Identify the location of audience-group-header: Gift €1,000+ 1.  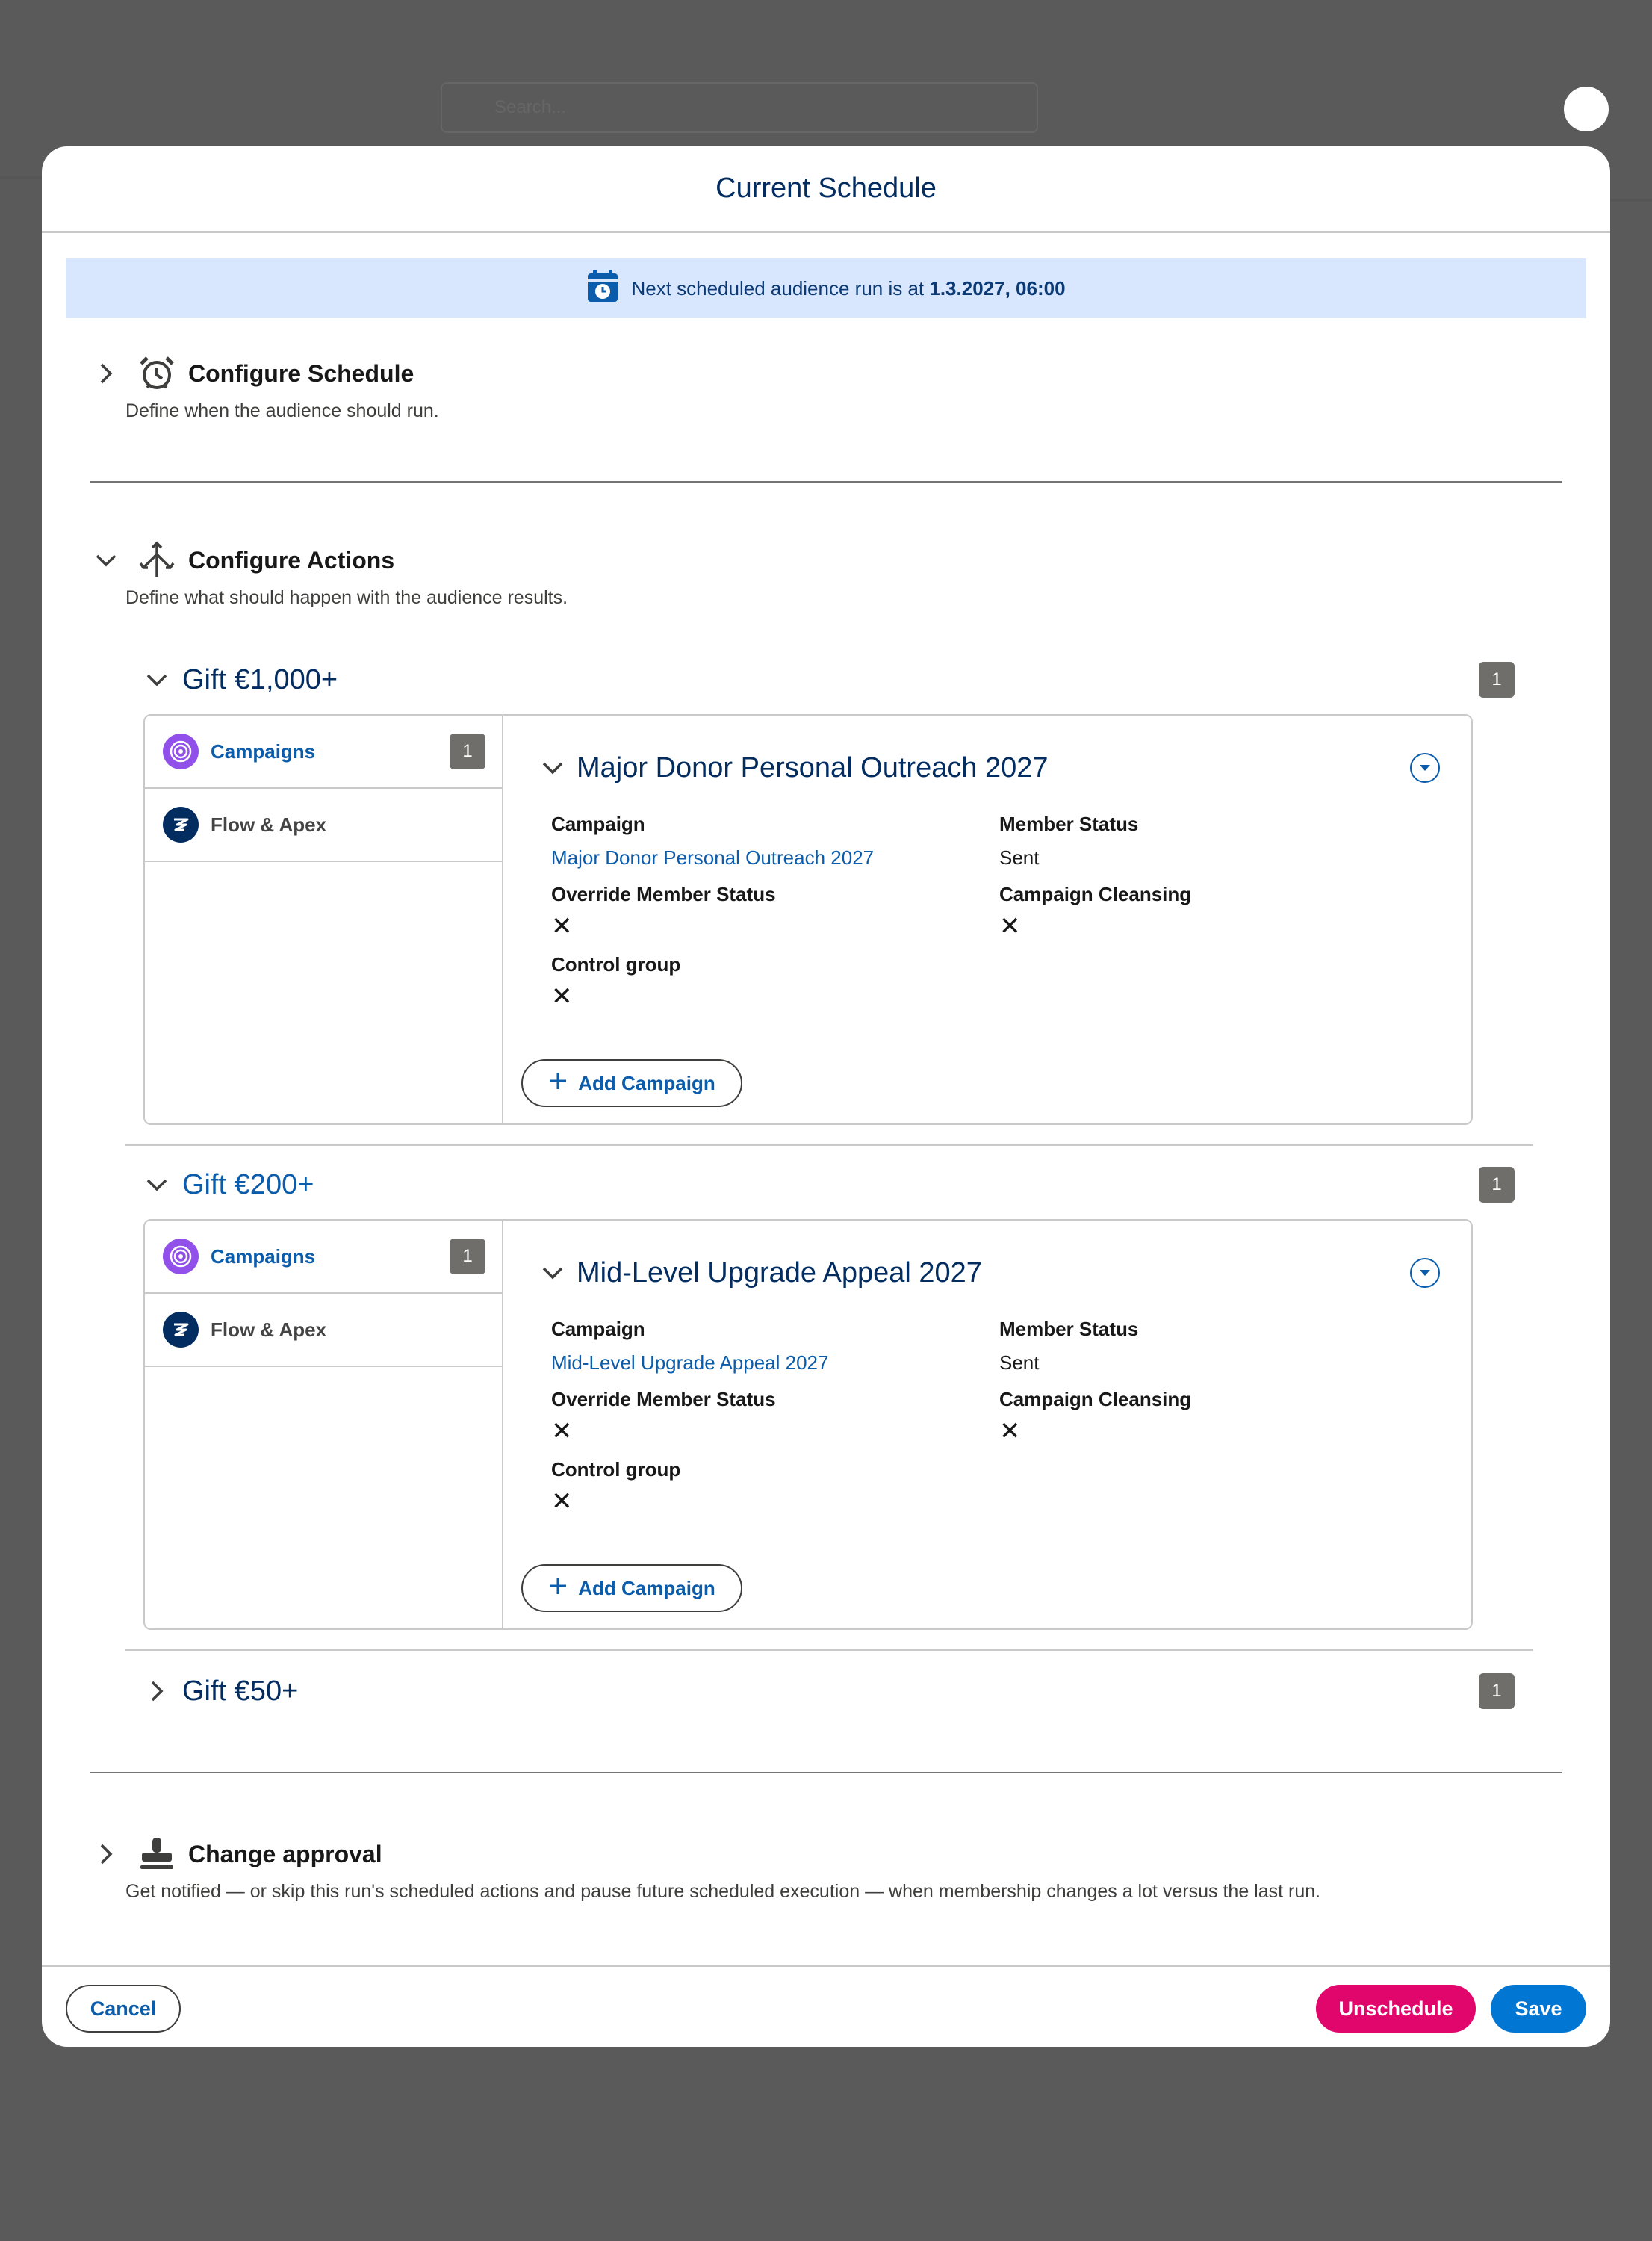
(827, 680).